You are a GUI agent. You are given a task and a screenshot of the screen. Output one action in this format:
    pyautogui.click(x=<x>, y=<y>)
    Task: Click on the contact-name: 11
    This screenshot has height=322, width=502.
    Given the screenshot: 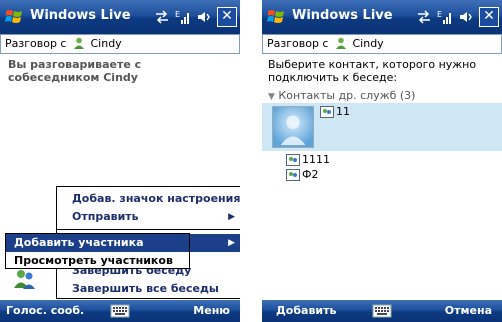 What is the action you would take?
    pyautogui.click(x=343, y=111)
    